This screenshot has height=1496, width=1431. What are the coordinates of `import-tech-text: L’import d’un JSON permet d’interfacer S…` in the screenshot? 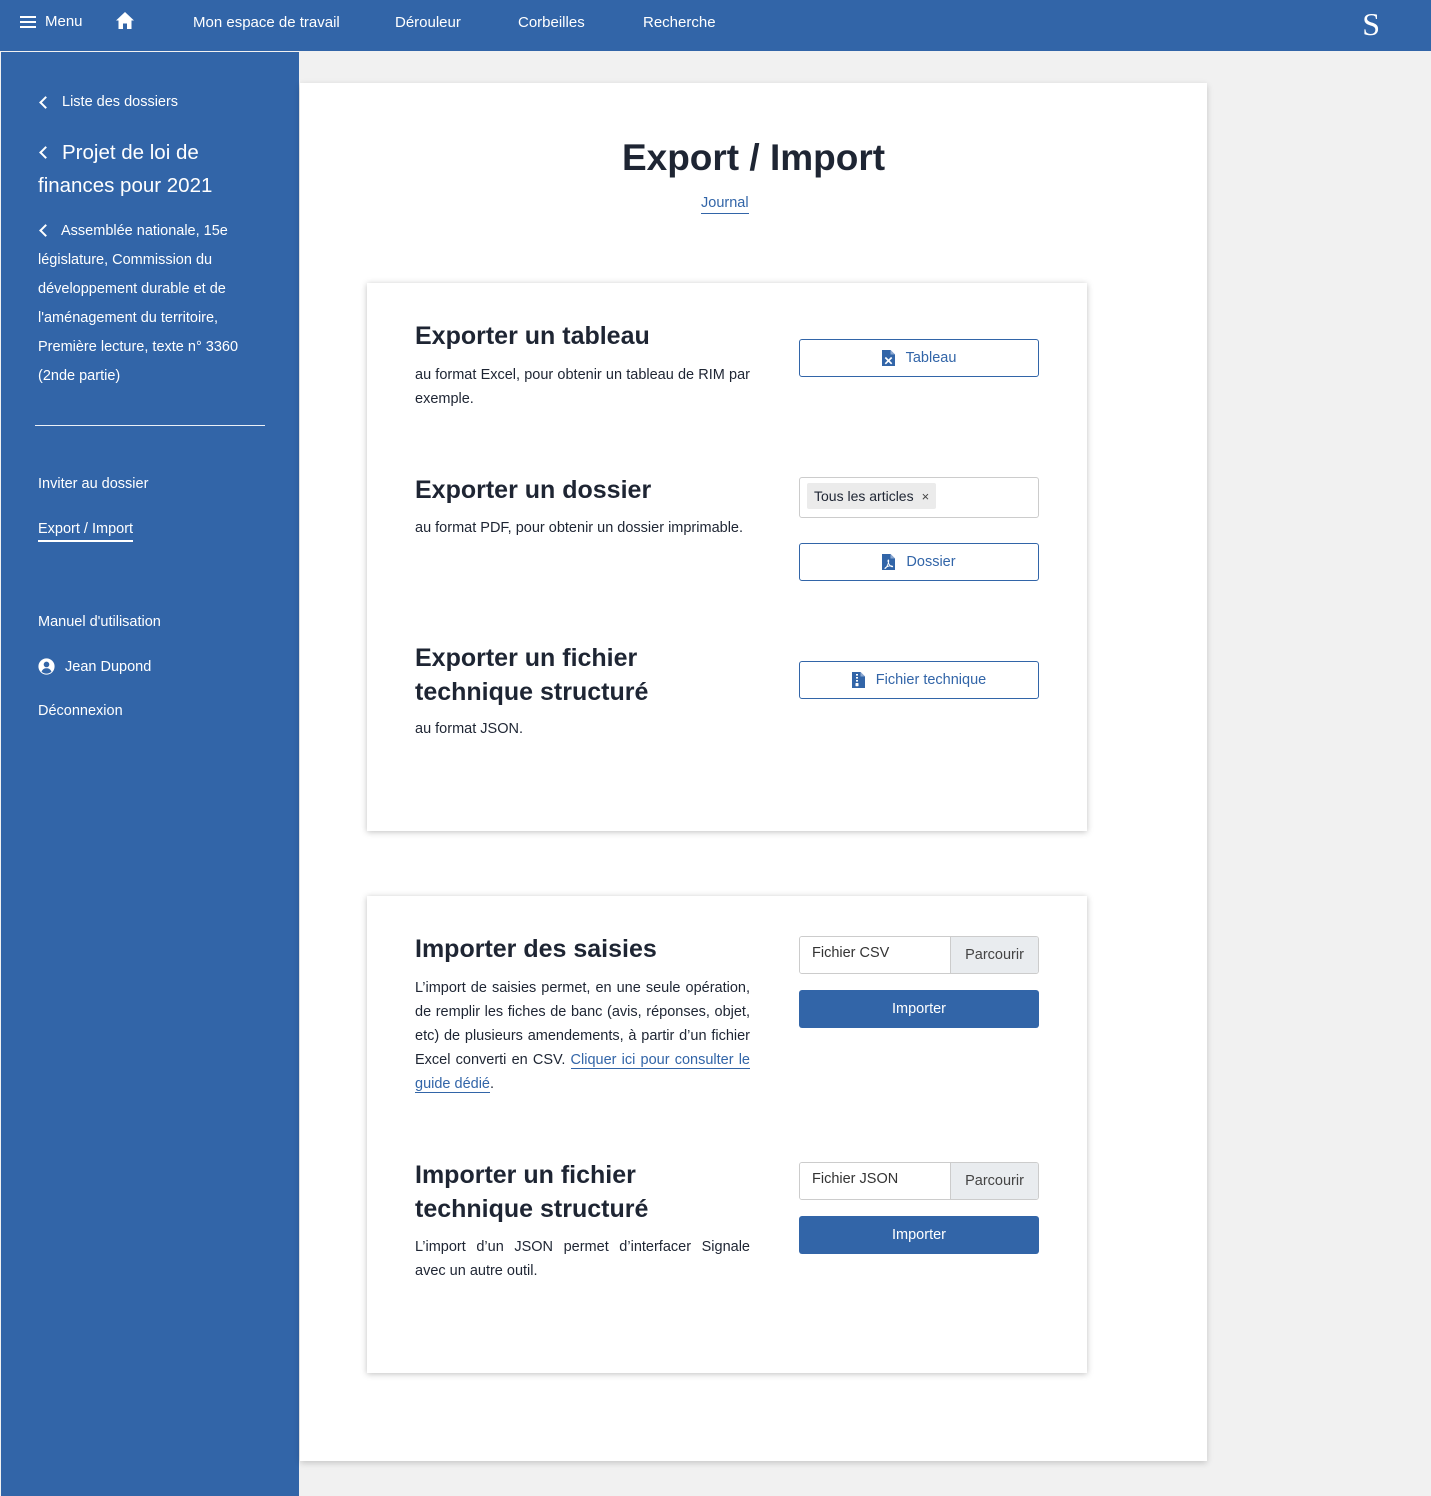 It's located at (582, 1259).